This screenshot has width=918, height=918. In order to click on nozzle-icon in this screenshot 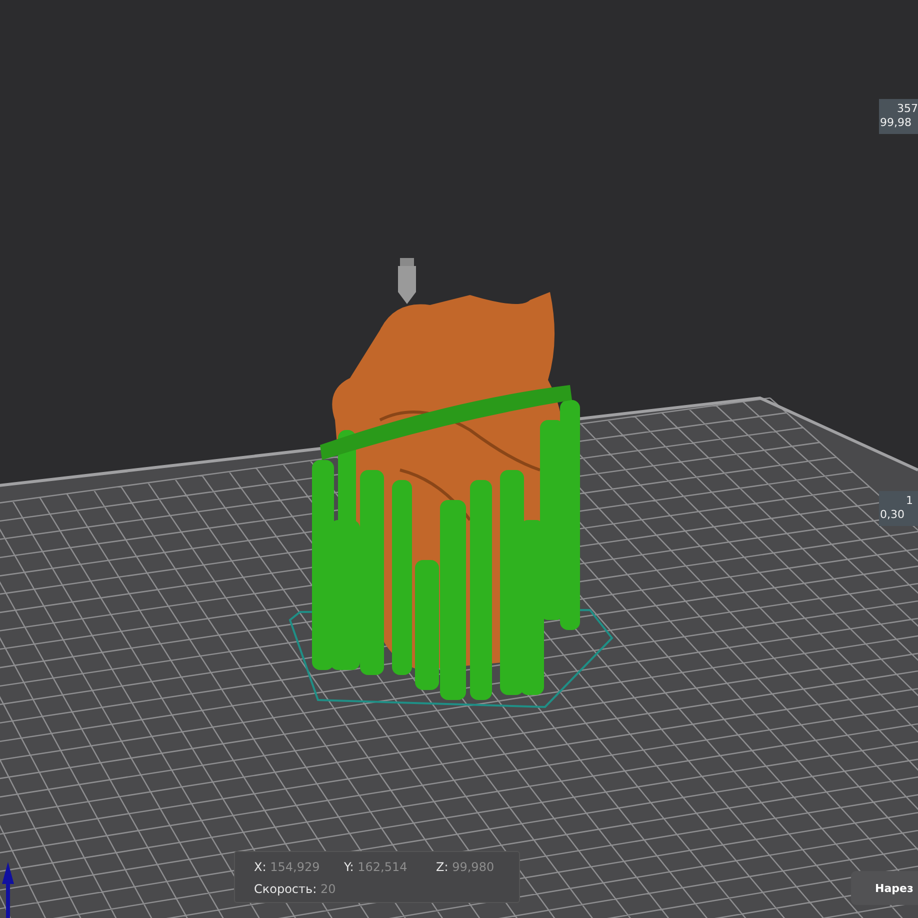, I will do `click(407, 281)`.